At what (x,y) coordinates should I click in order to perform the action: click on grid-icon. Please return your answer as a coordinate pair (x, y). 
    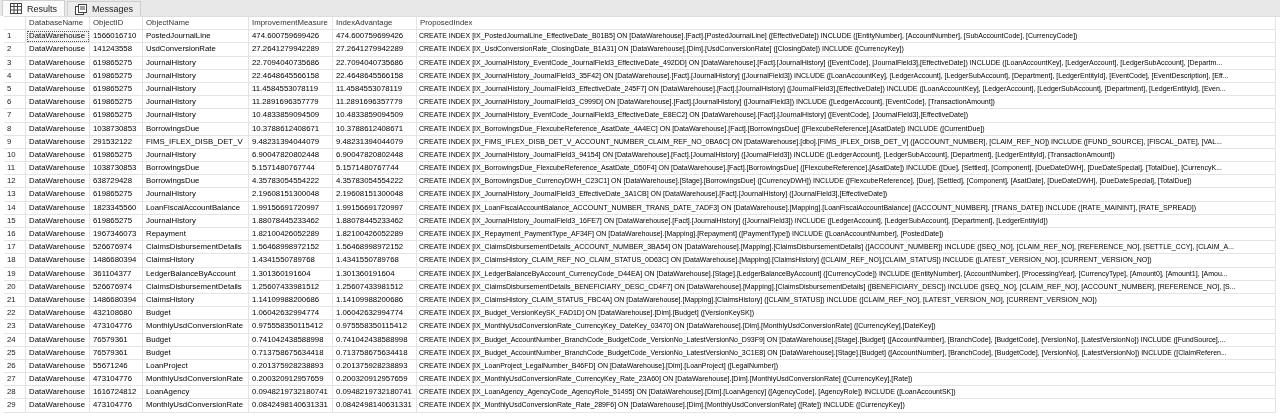
    Looking at the image, I should click on (16, 8).